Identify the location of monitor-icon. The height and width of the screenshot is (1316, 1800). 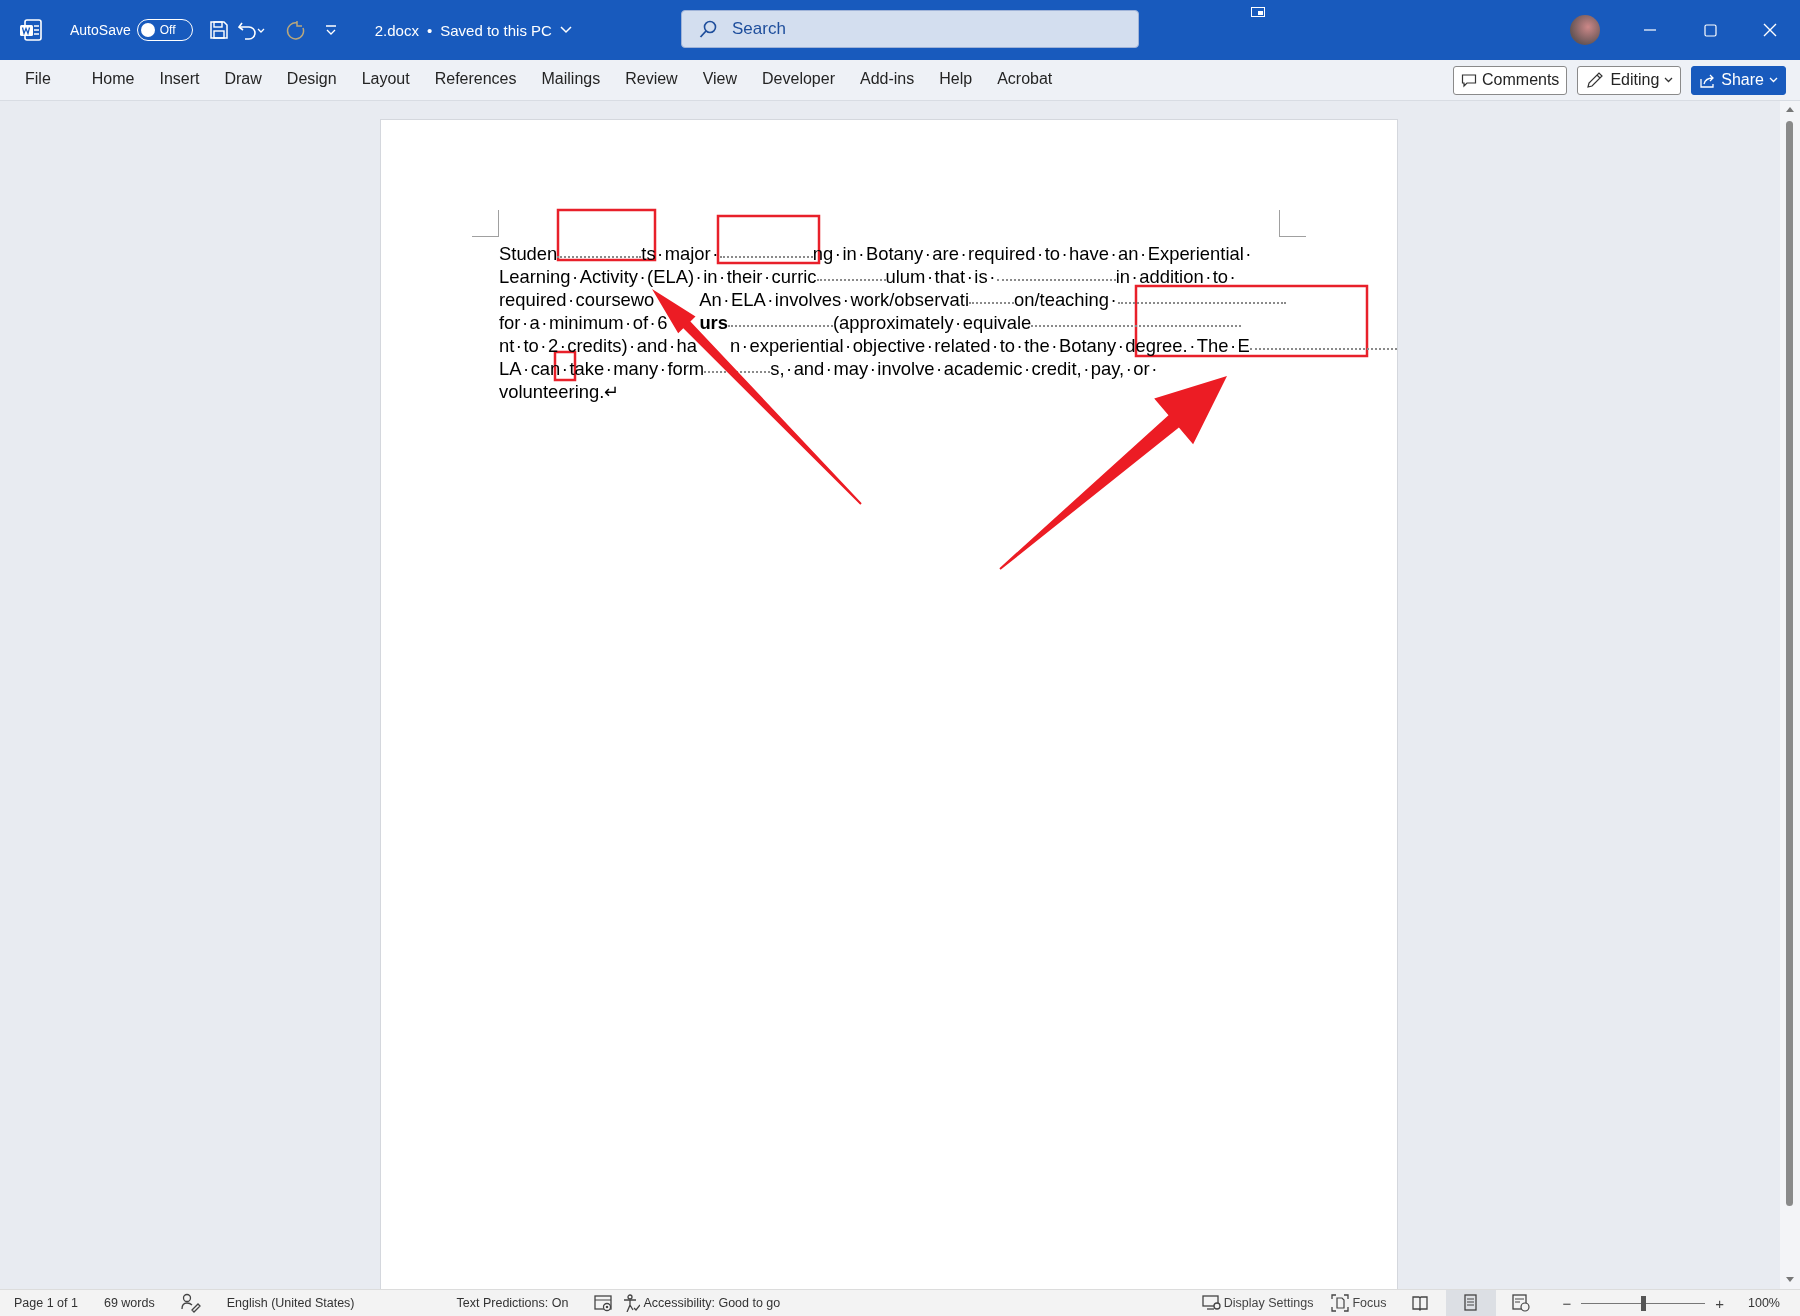
(1211, 1303).